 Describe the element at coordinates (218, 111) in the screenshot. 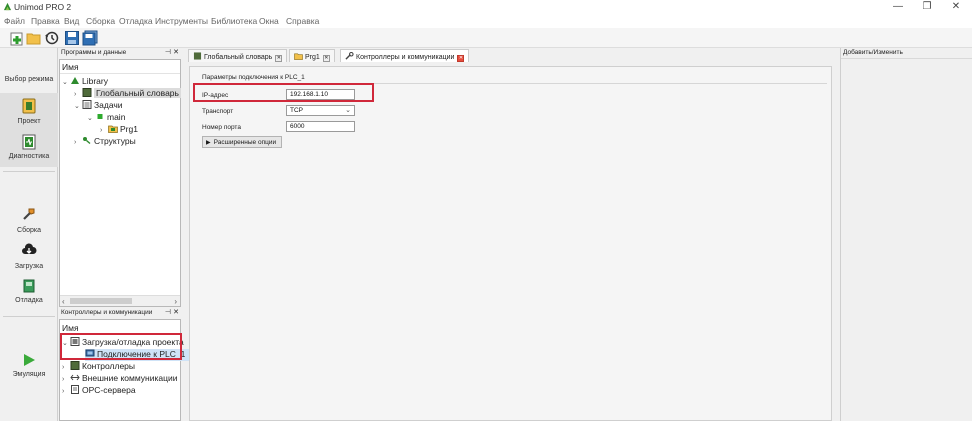

I see `transport-label: Транспорт` at that location.